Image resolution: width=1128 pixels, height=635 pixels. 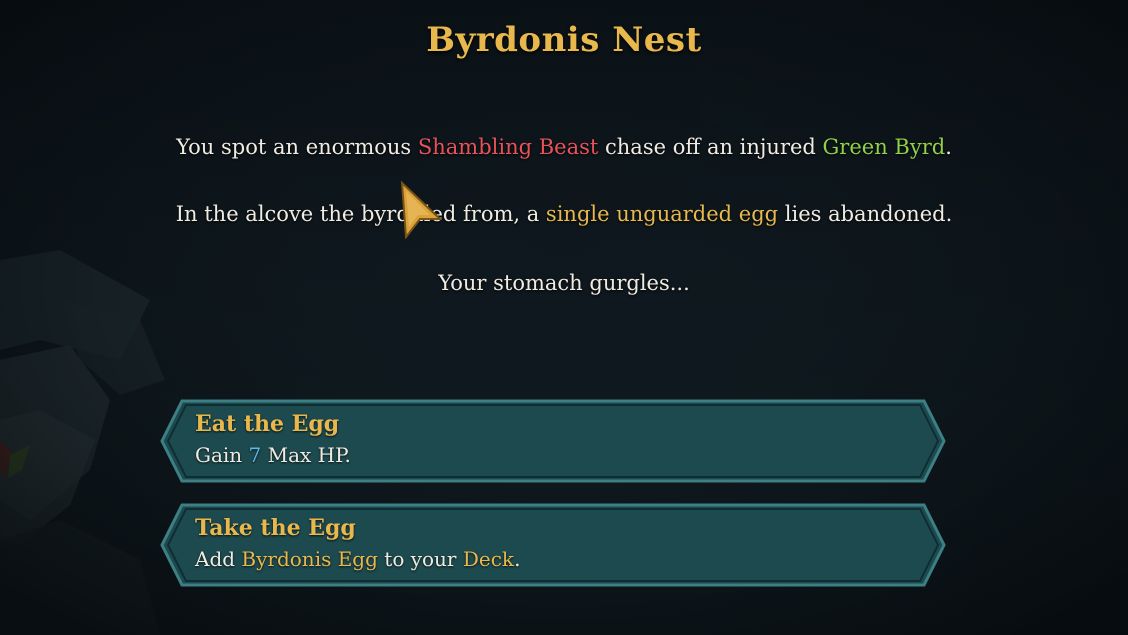 What do you see at coordinates (508, 147) in the screenshot?
I see `keyword-shambling-beast: Shambling Beast` at bounding box center [508, 147].